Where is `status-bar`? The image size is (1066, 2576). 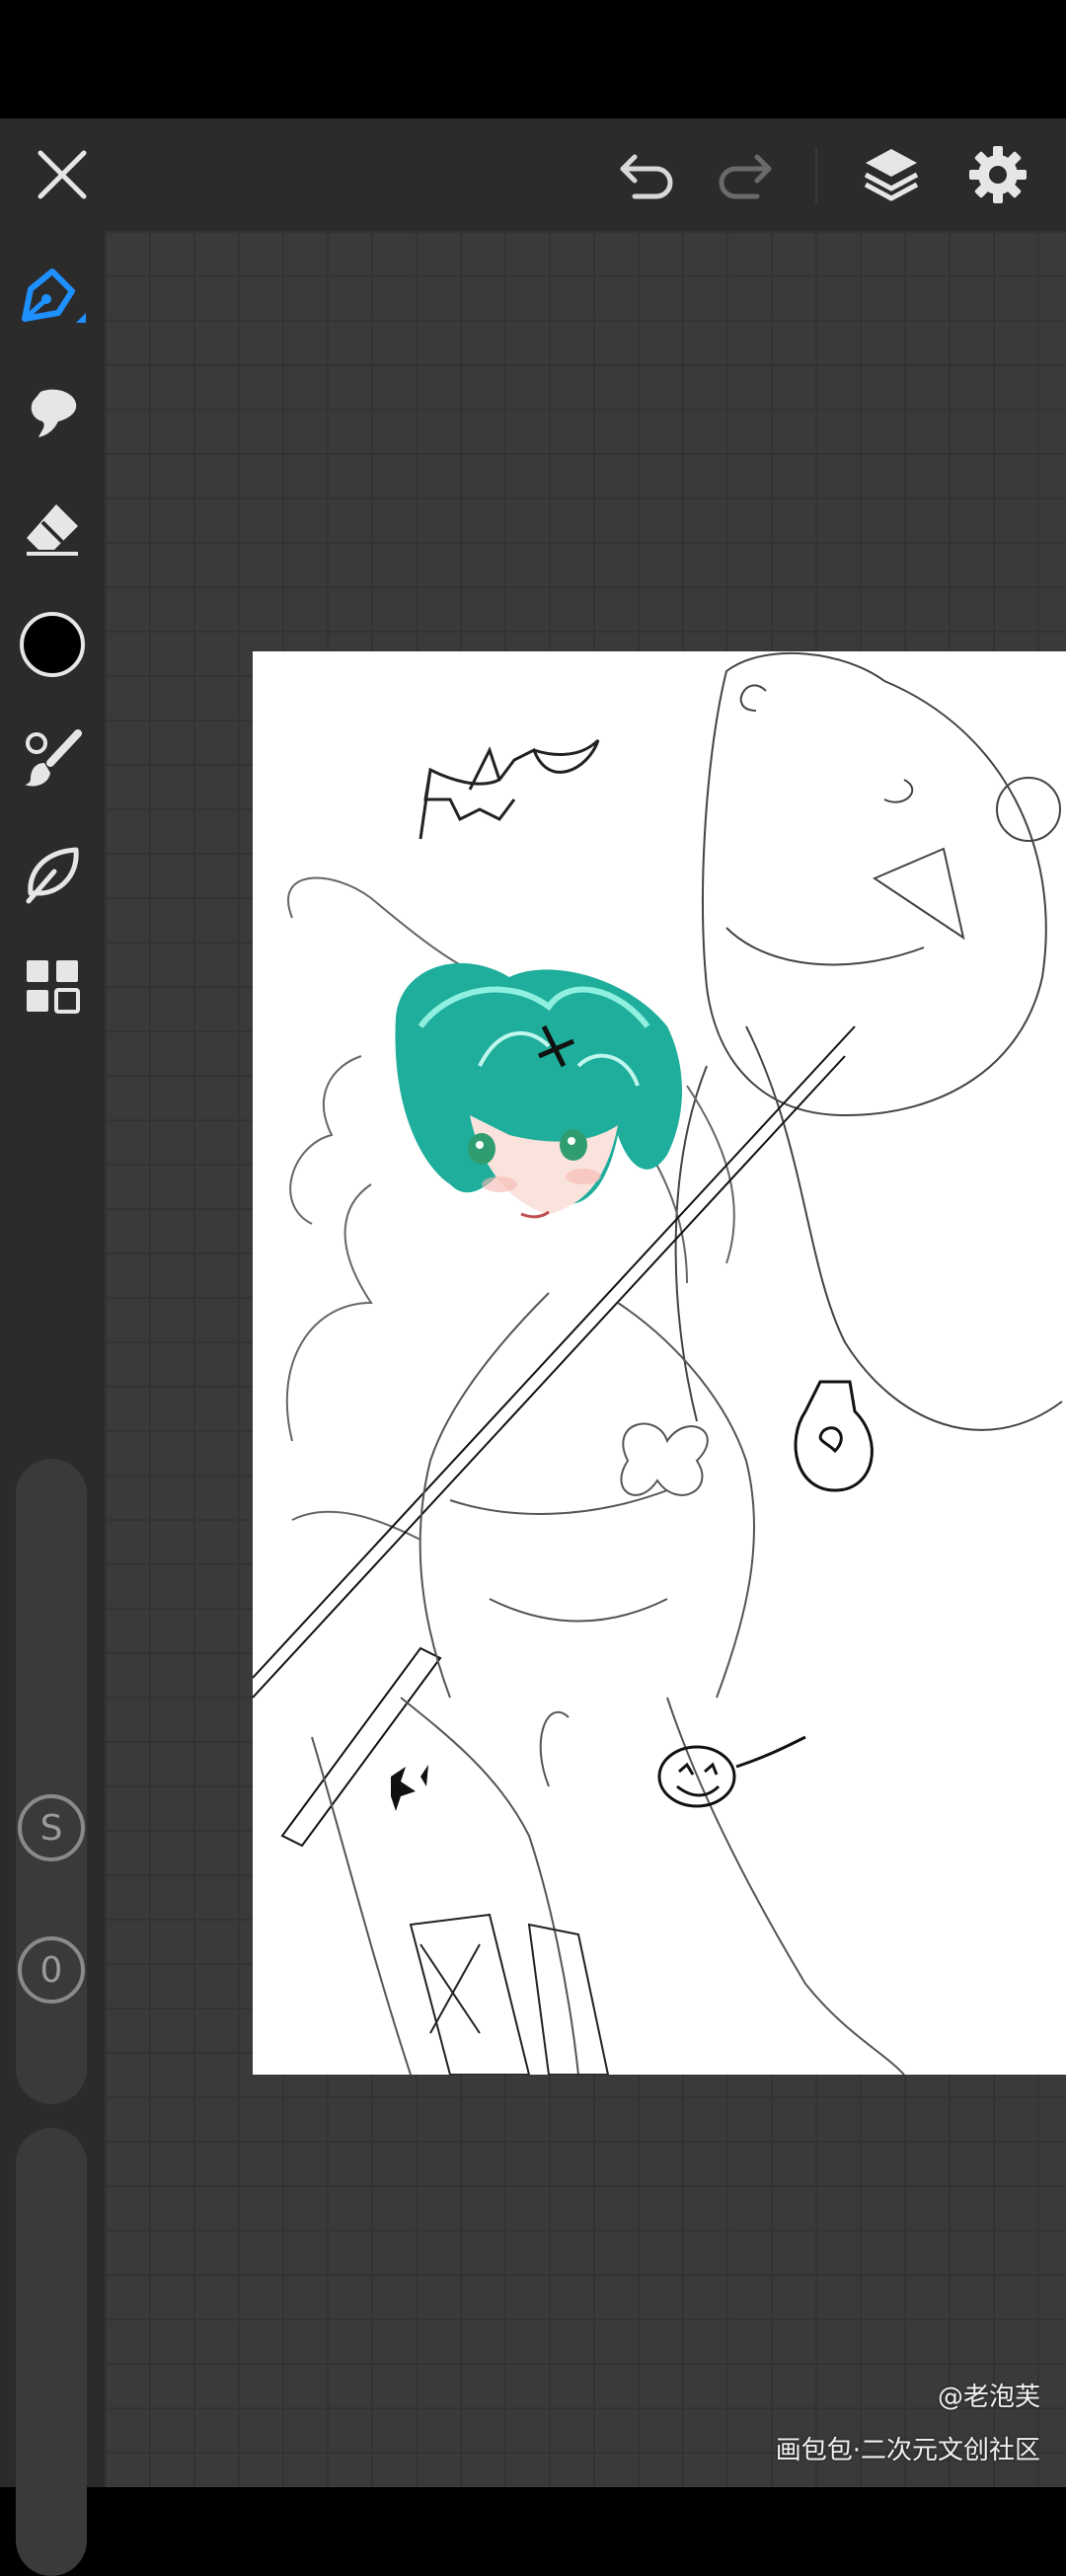
status-bar is located at coordinates (533, 59).